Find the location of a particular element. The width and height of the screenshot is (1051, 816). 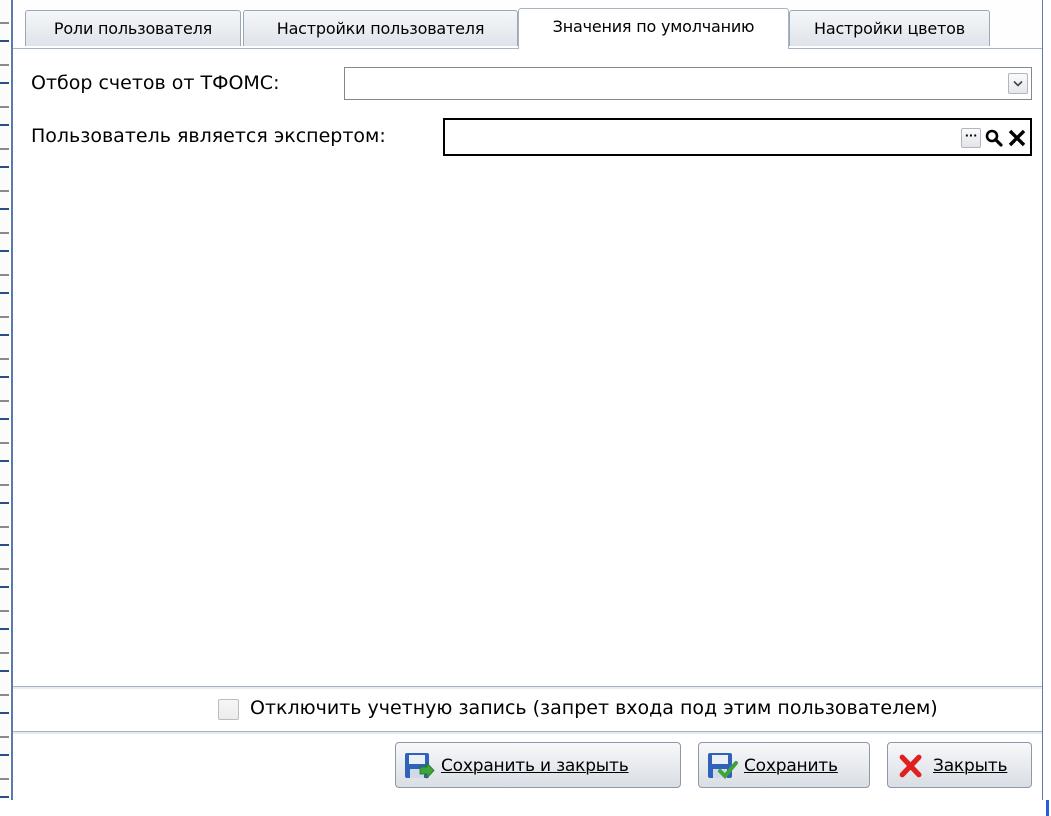

save-icon is located at coordinates (723, 766).